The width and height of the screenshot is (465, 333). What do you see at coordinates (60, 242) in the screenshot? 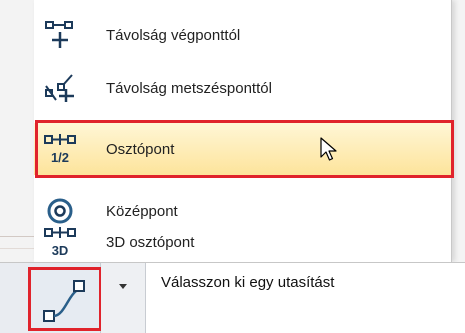
I see `divider-point-3d-icon: 3D` at bounding box center [60, 242].